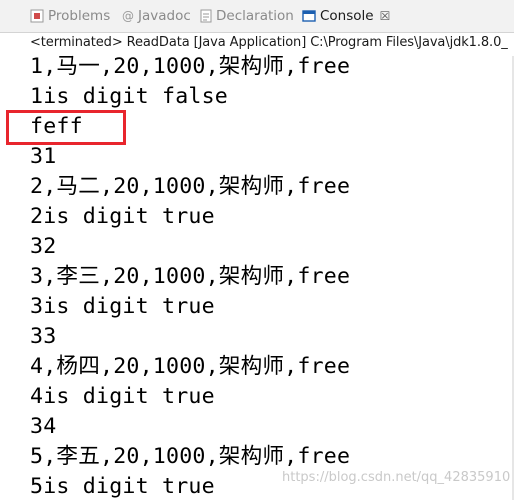  Describe the element at coordinates (129, 96) in the screenshot. I see `console-line: 1is digit false` at that location.